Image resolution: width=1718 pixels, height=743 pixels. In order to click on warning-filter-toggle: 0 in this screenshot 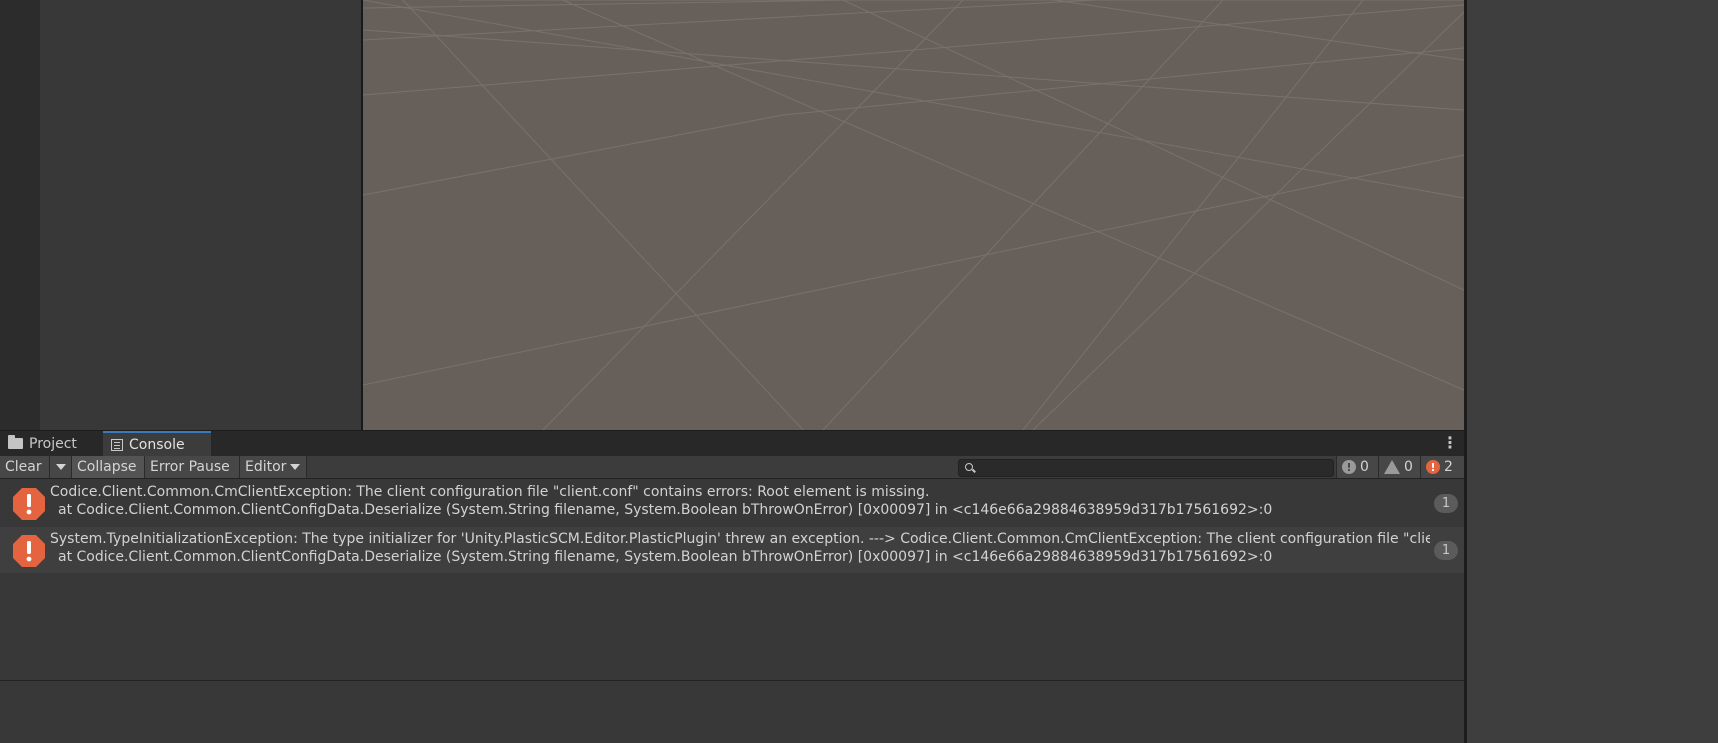, I will do `click(1399, 467)`.